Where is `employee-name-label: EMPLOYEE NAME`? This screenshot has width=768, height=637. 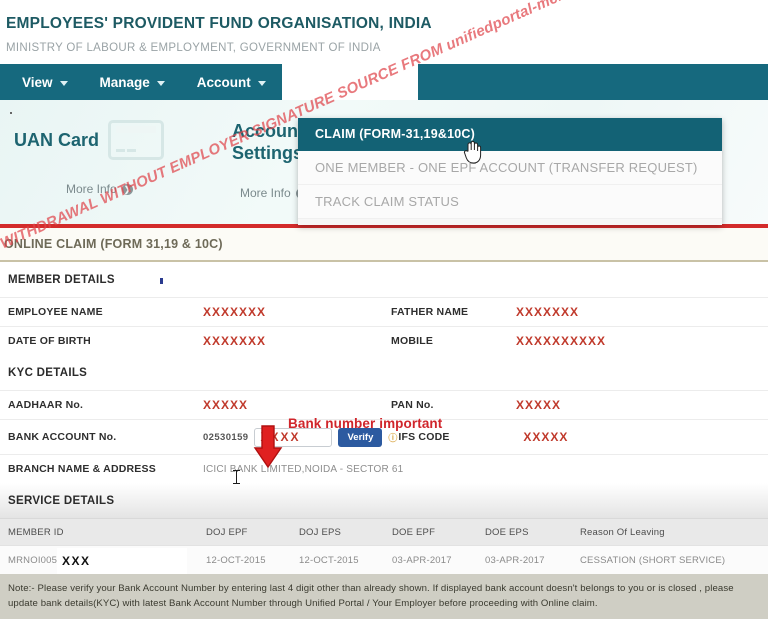 employee-name-label: EMPLOYEE NAME is located at coordinates (55, 312).